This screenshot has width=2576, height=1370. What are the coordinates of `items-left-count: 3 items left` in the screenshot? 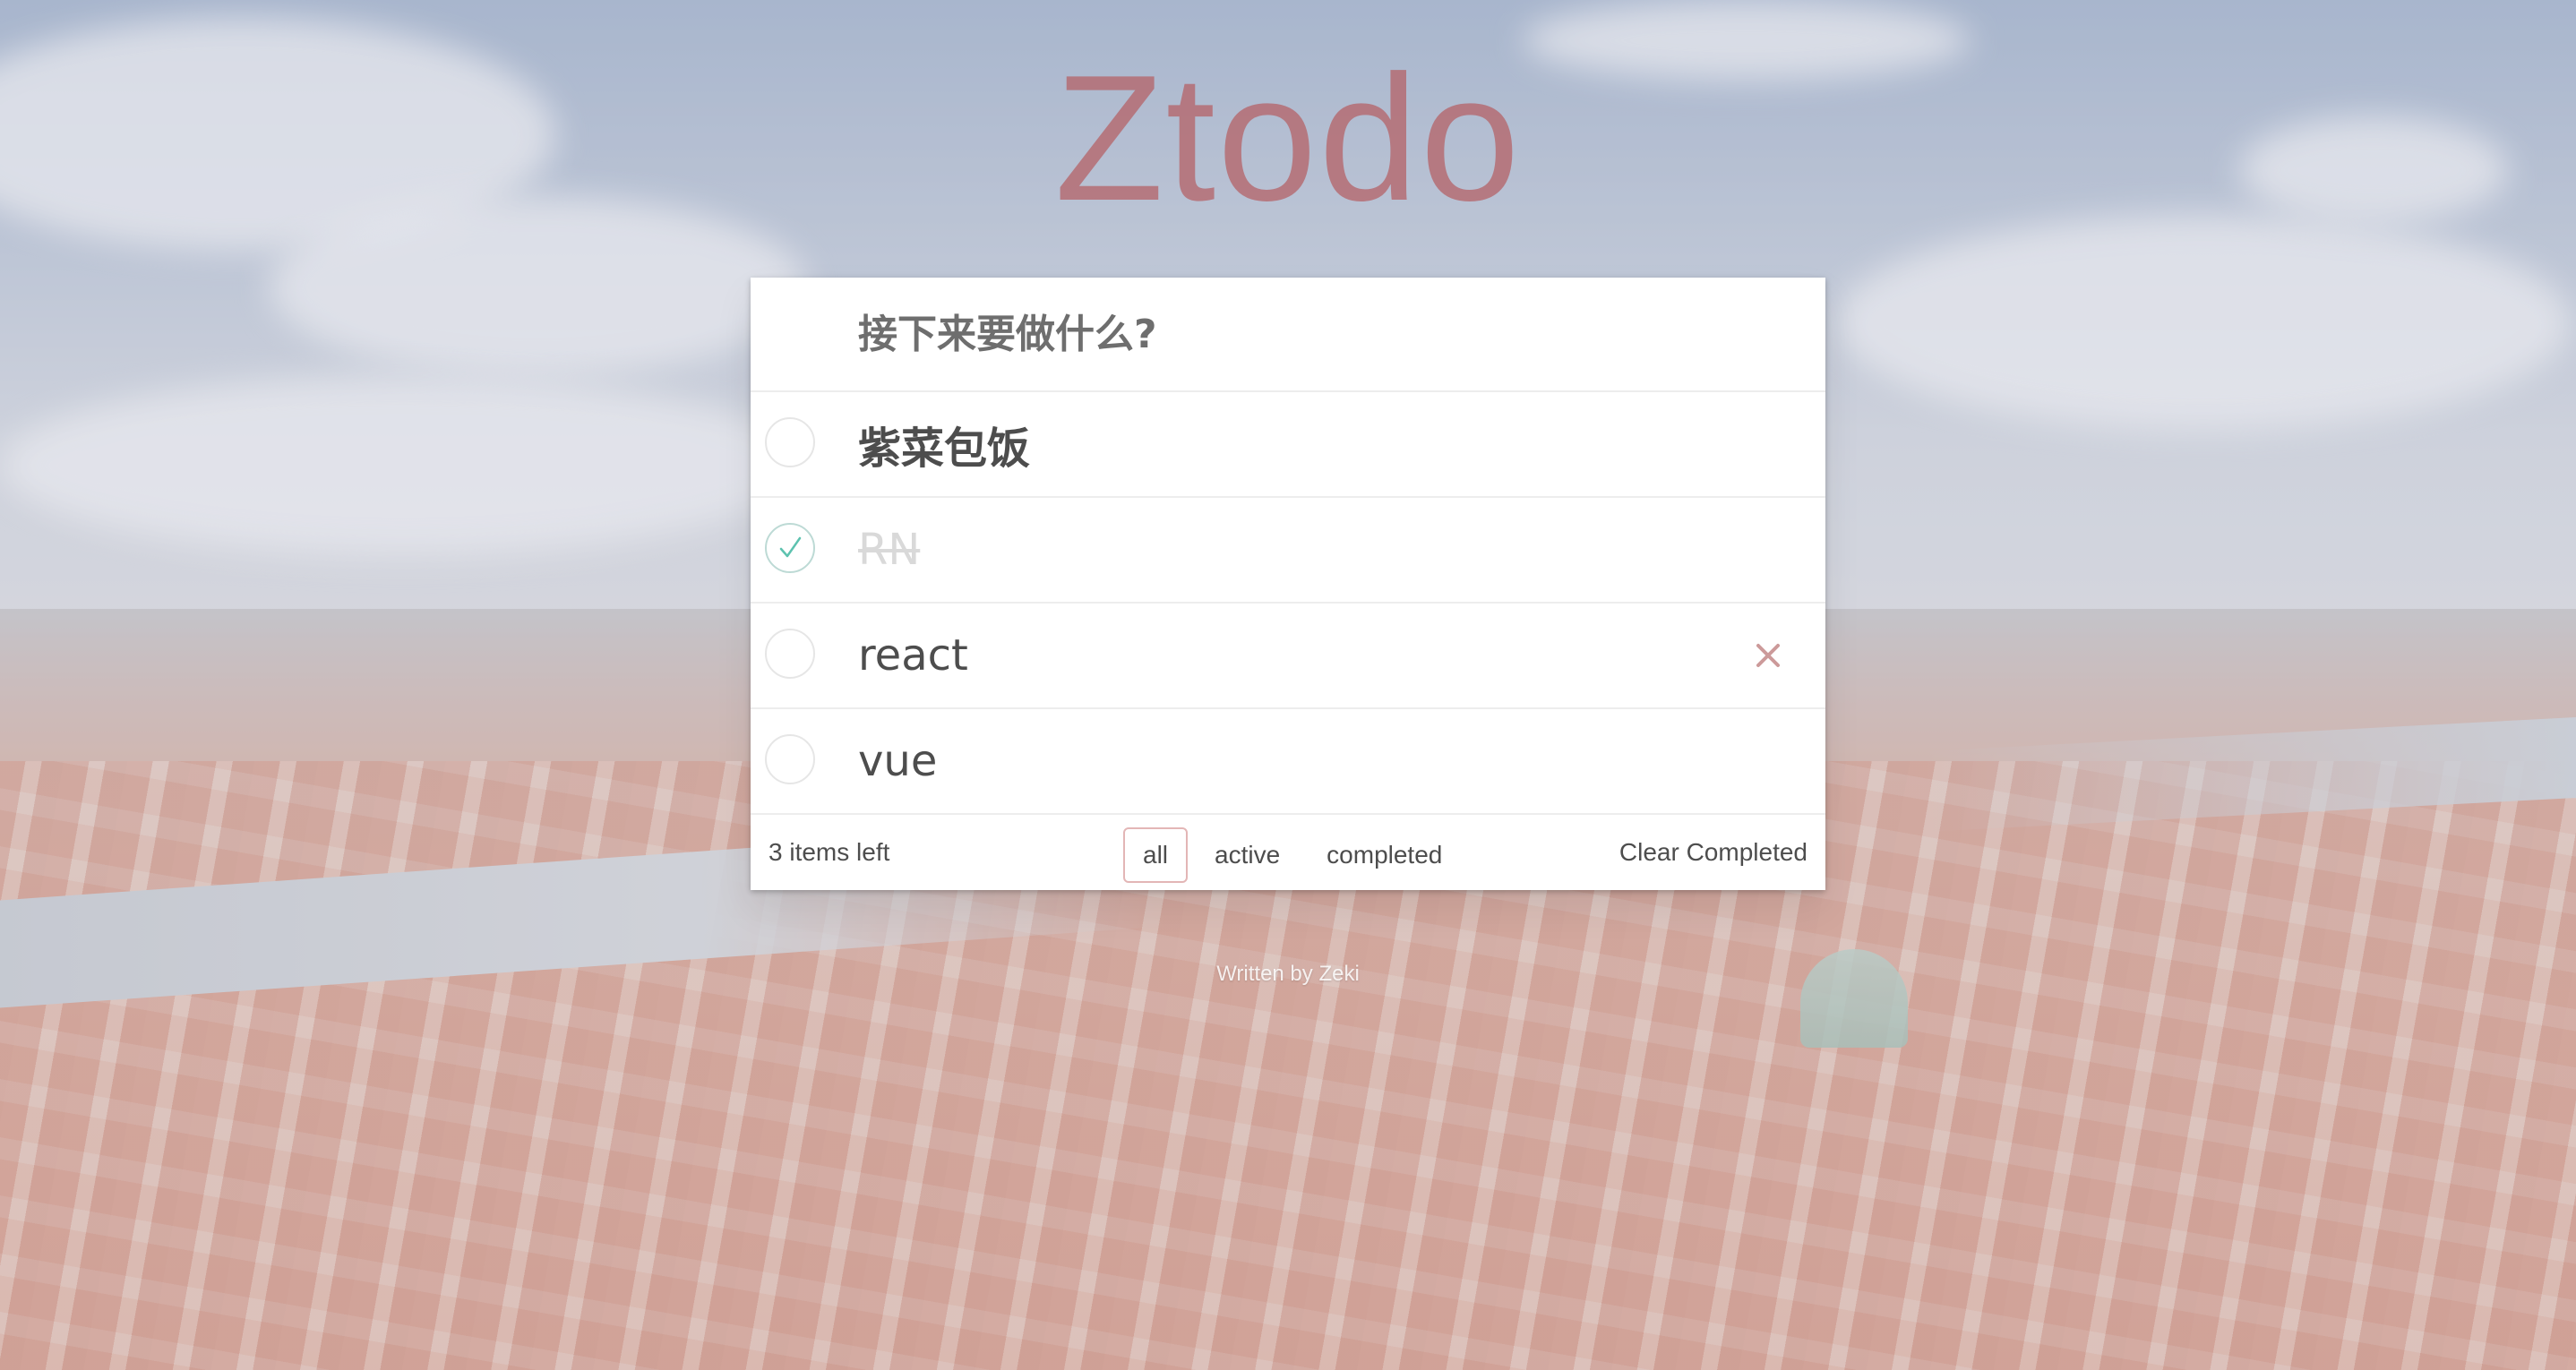 It's located at (829, 852).